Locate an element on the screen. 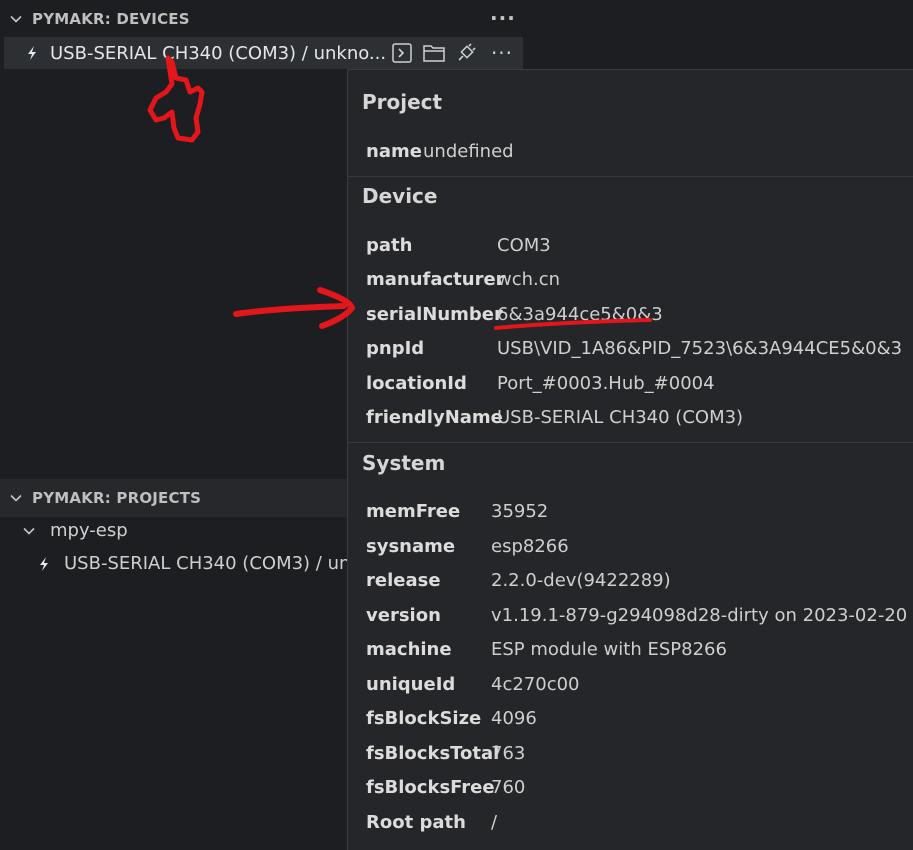 The height and width of the screenshot is (850, 913). device-item: USB-SERIAL CH340 (COM3) / unkno... ··· is located at coordinates (263, 53).